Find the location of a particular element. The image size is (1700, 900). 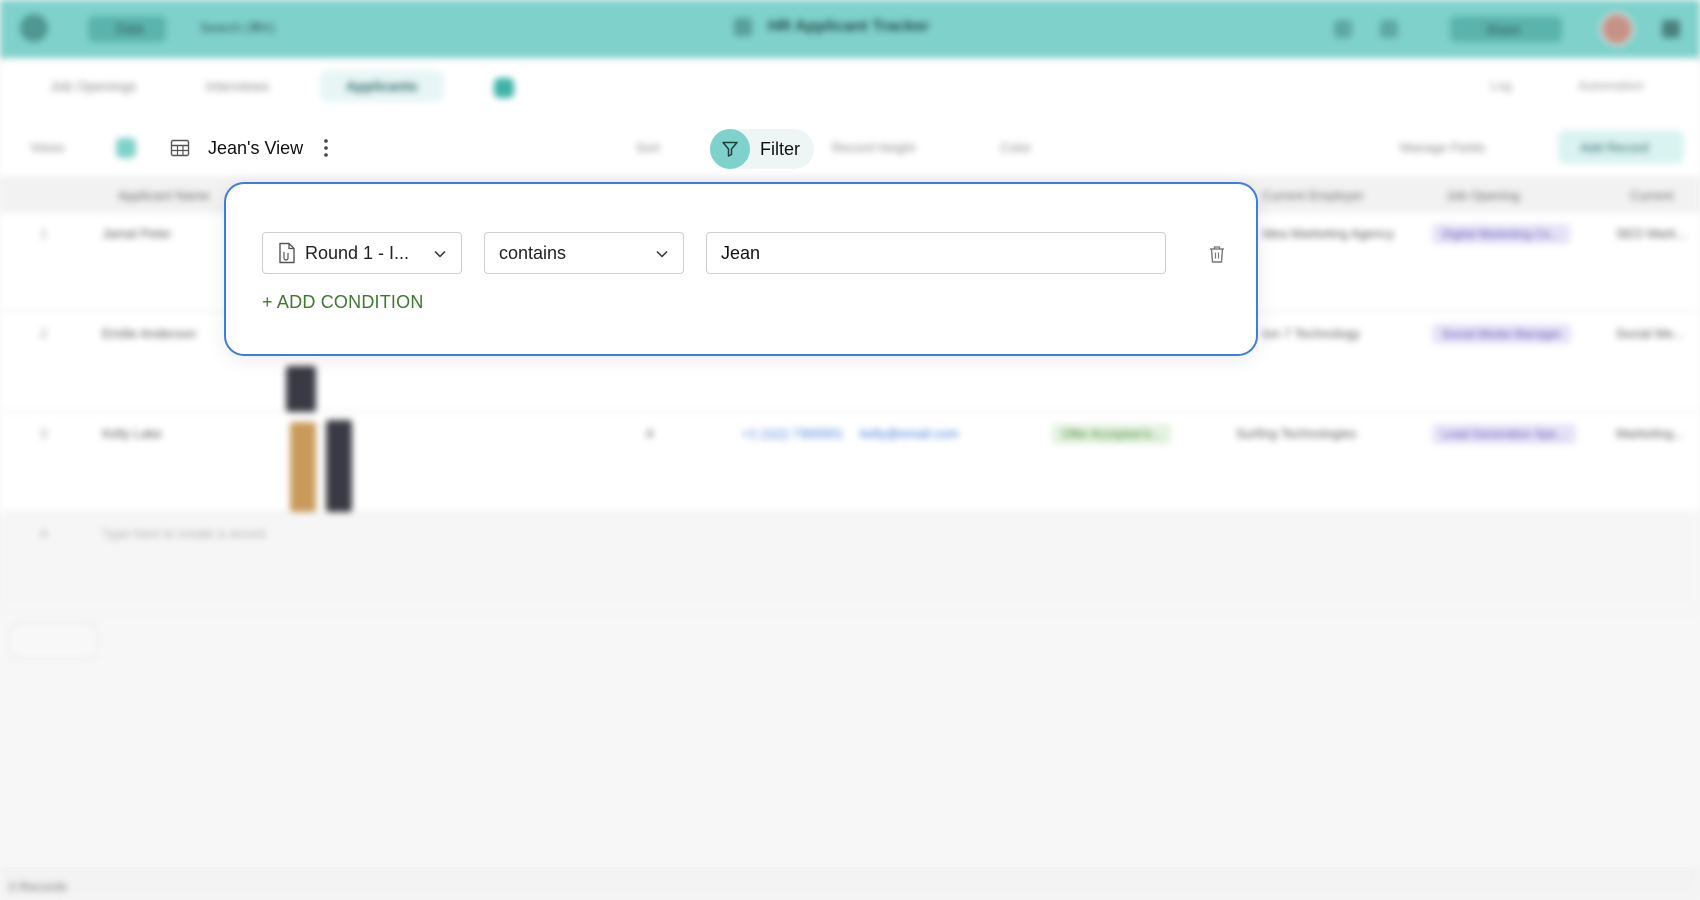

base-title: HR Applicant Tracker is located at coordinates (848, 27).